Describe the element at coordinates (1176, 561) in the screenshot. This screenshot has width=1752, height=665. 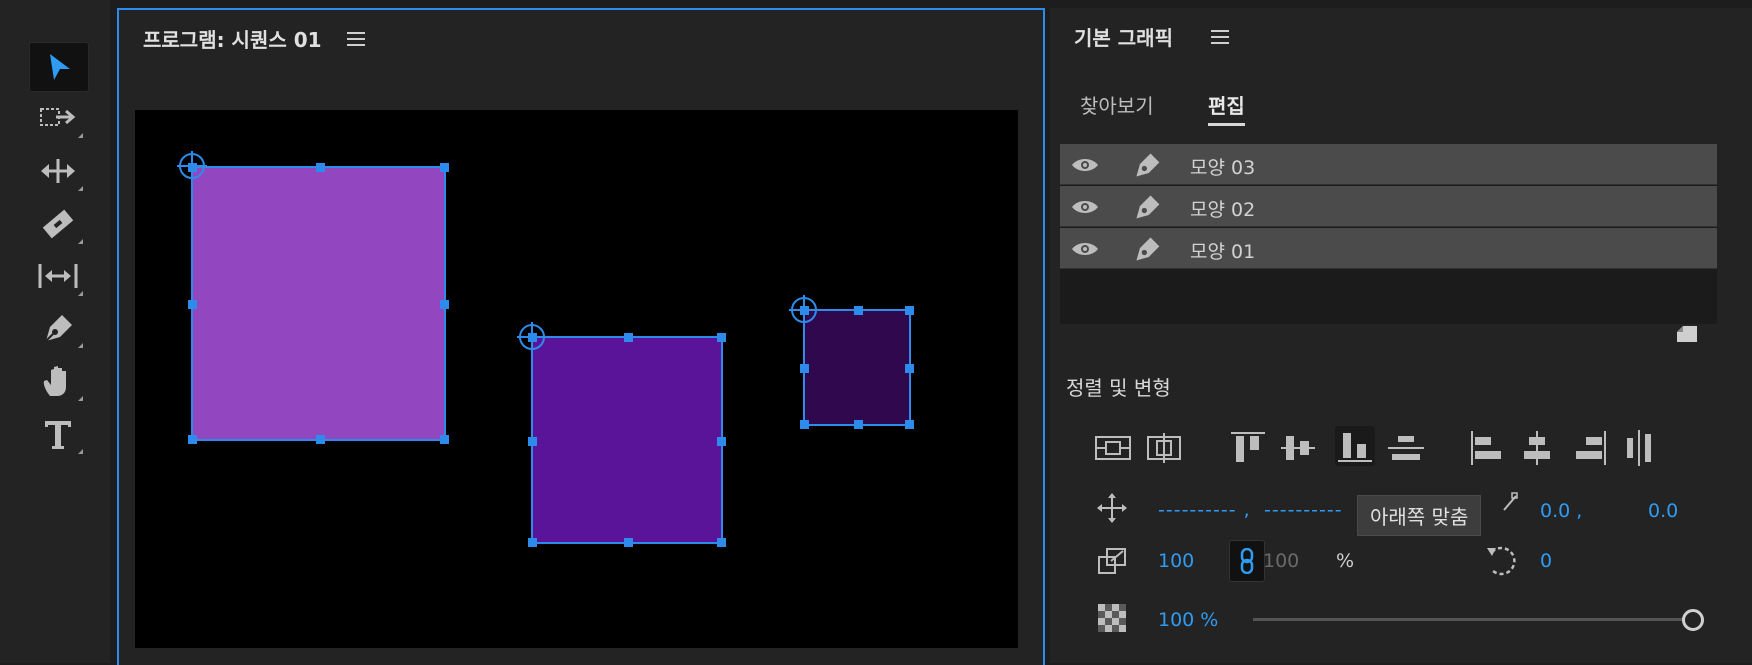
I see `scale-width-value: 100` at that location.